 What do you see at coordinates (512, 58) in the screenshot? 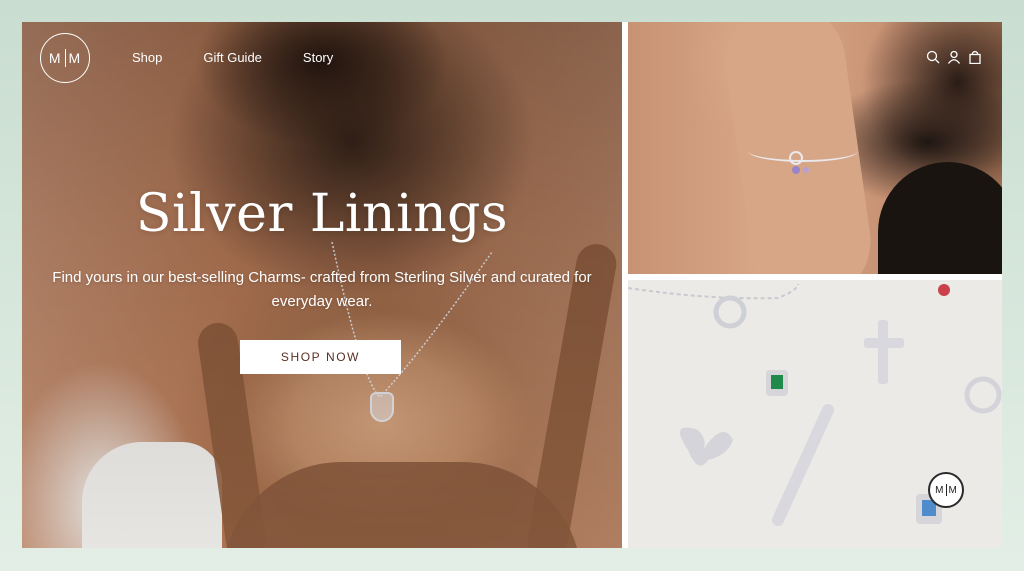
I see `site-header: M M Shop Gift Guide Story` at bounding box center [512, 58].